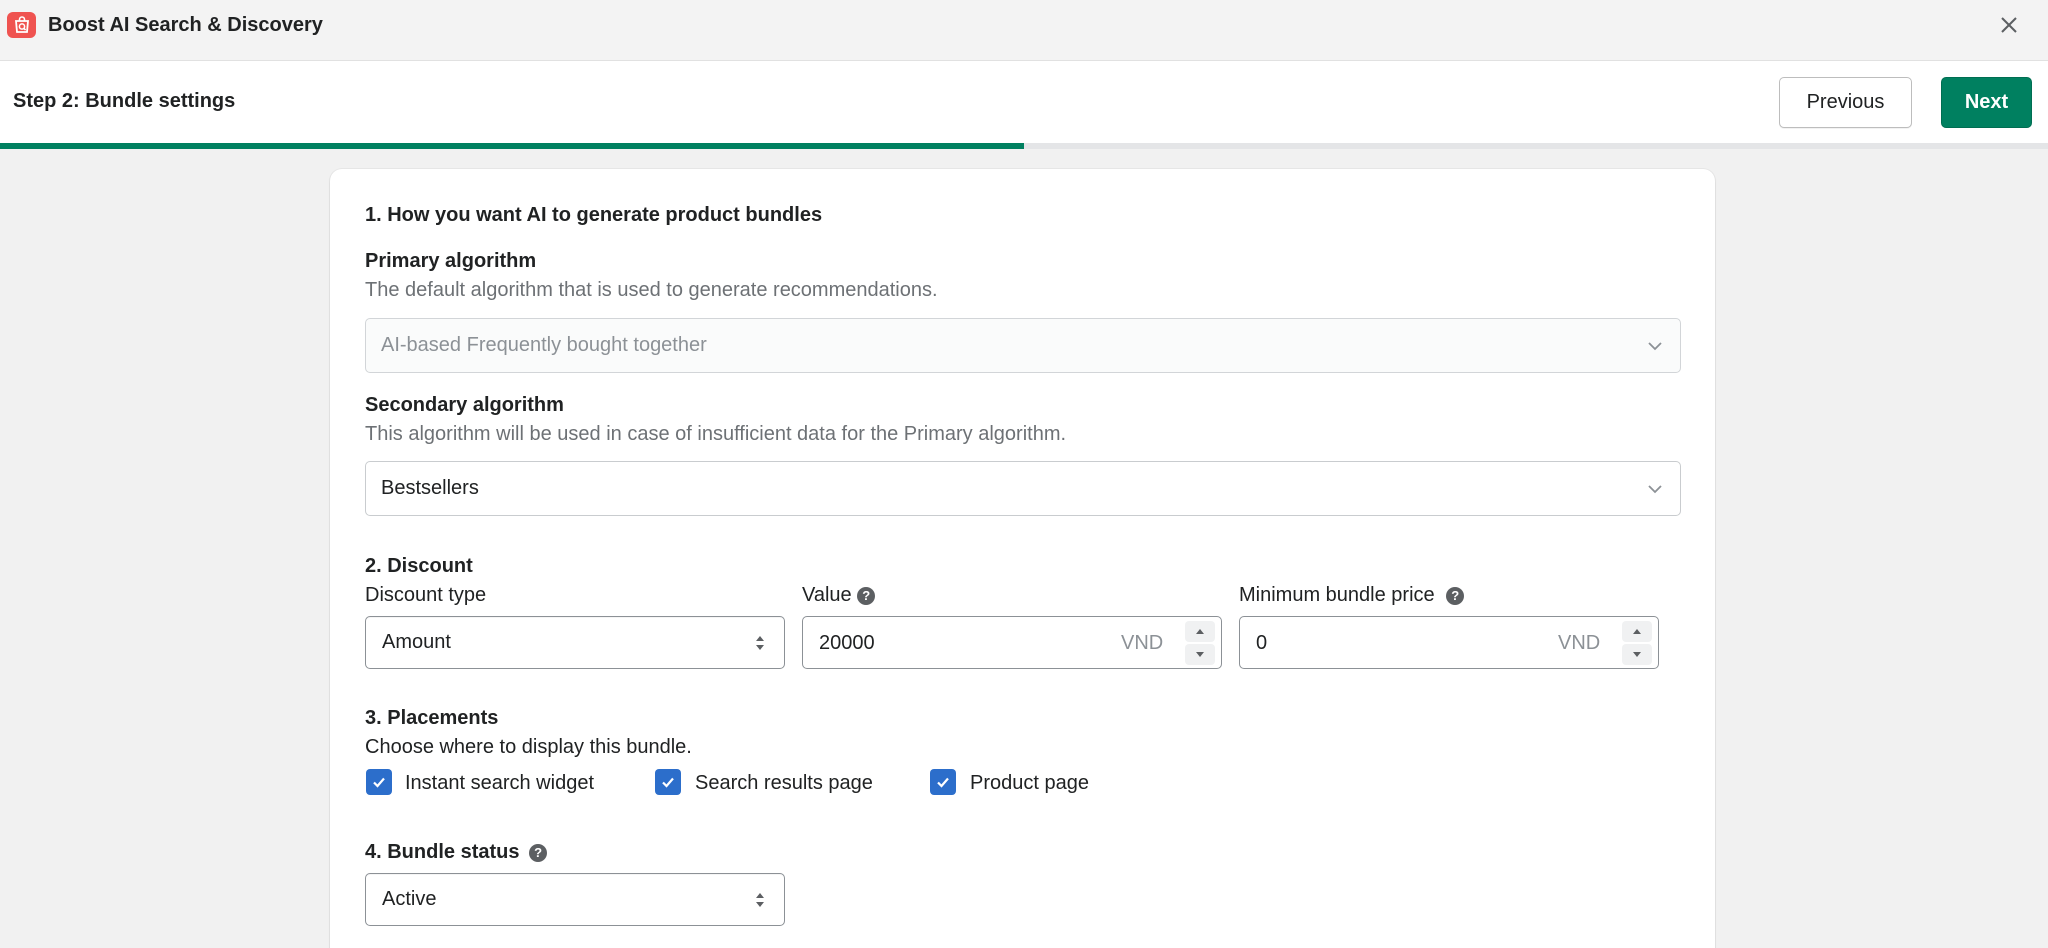  What do you see at coordinates (1449, 642) in the screenshot?
I see `min-bundle-price-input: 0 VND` at bounding box center [1449, 642].